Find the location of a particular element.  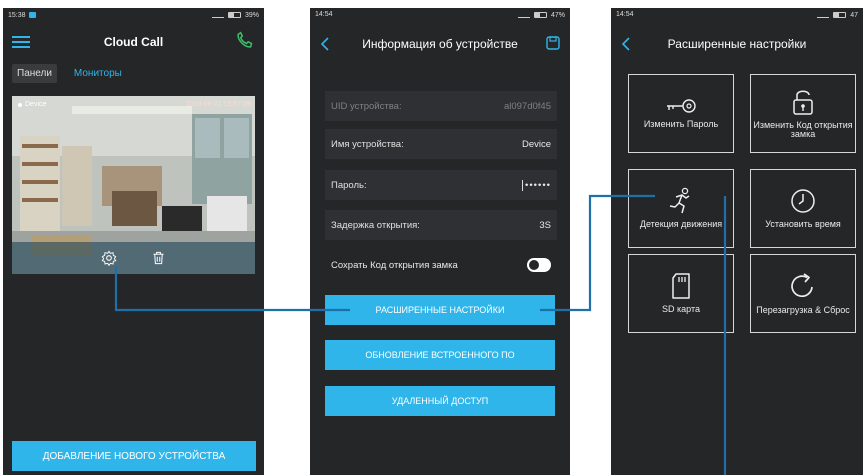

trash-icon is located at coordinates (158, 258).